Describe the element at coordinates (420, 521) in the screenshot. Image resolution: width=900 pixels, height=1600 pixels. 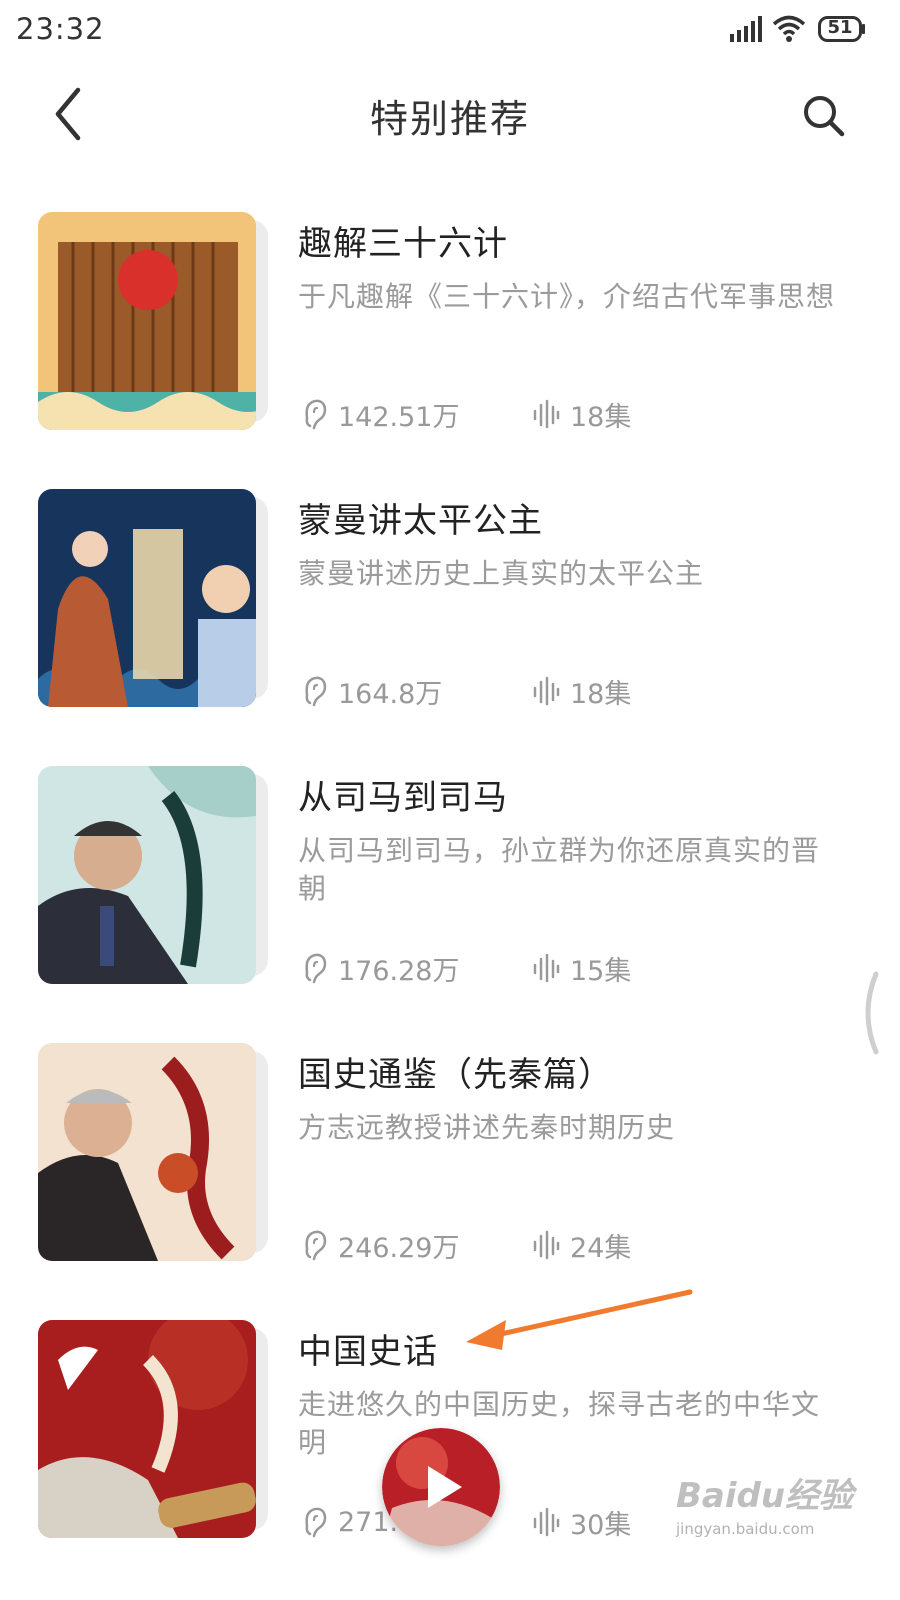
I see `album-title: 蒙曼讲太平公主` at that location.